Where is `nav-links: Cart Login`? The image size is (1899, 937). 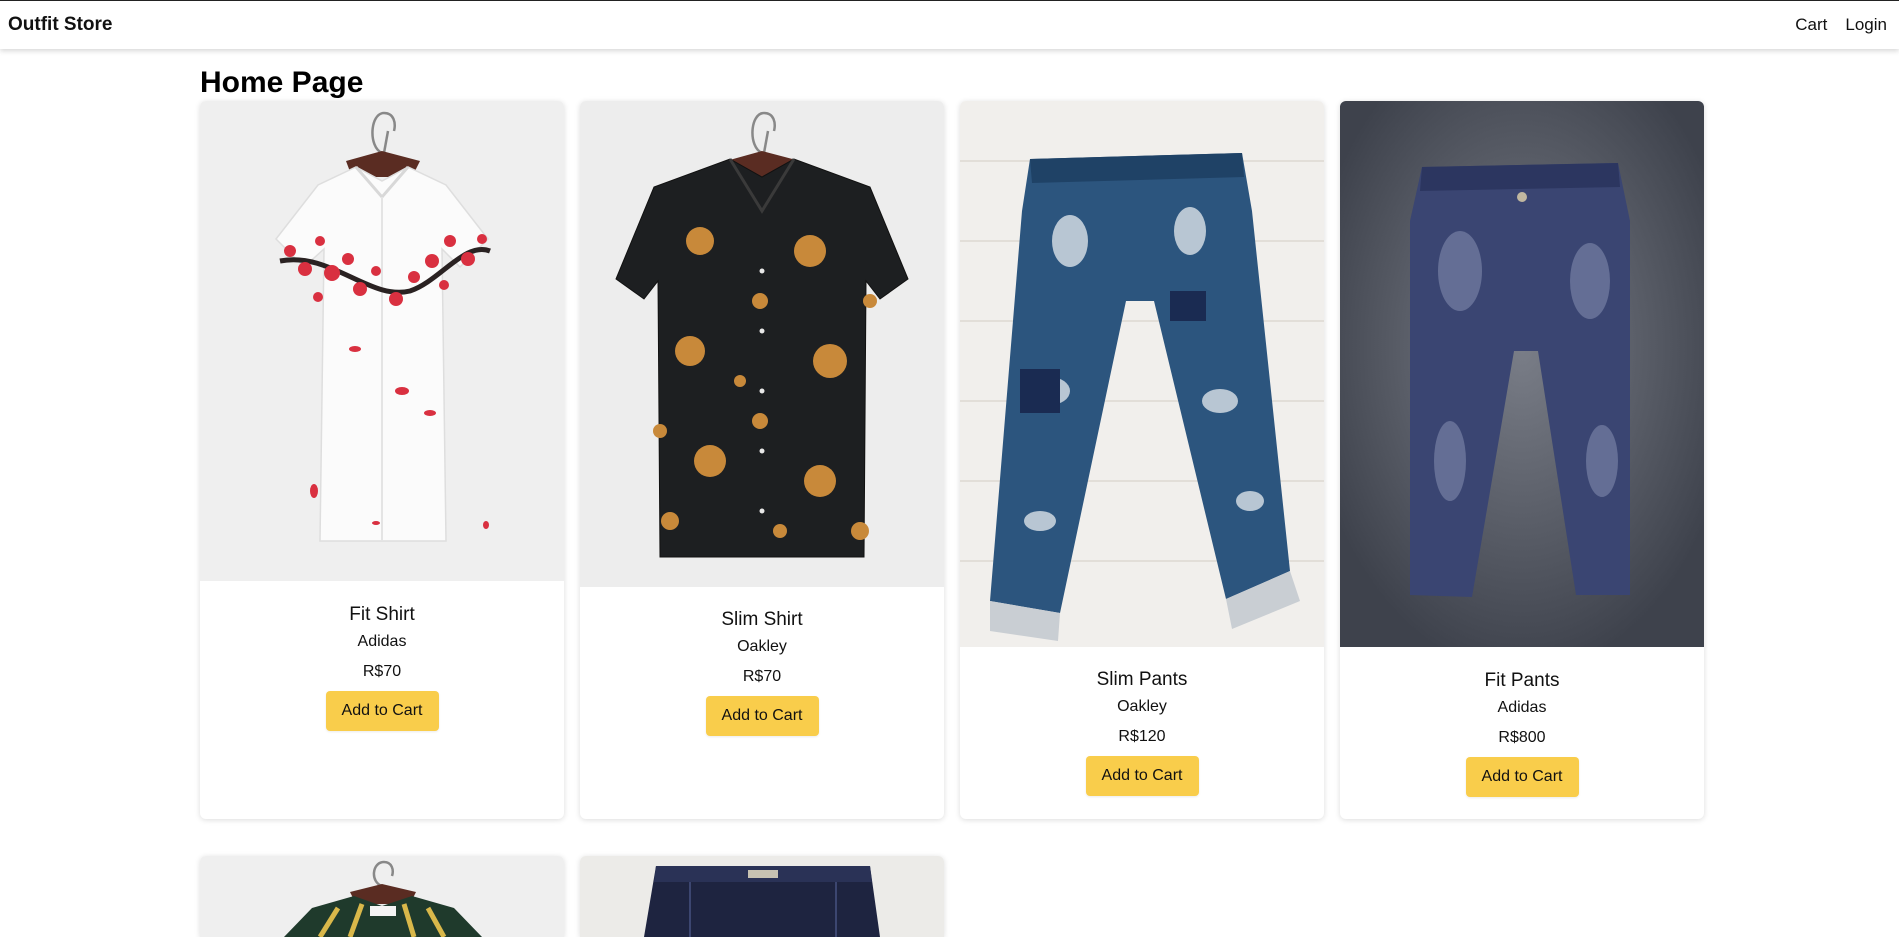 nav-links: Cart Login is located at coordinates (1841, 25).